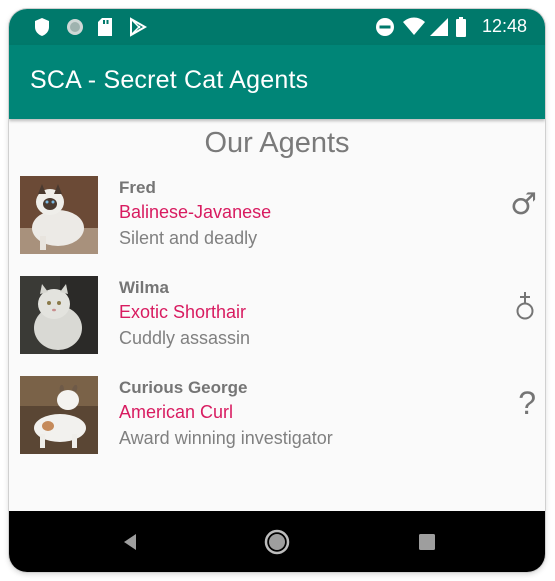 Image resolution: width=555 pixels, height=581 pixels. I want to click on agent-description: Silent and deadly, so click(188, 238).